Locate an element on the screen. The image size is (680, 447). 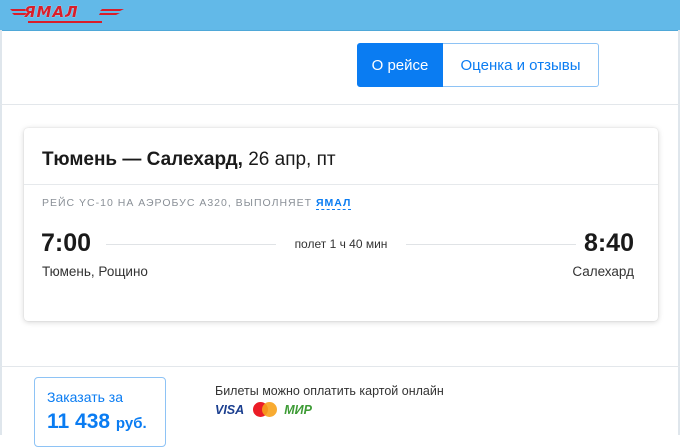
departure-time: 7:00 is located at coordinates (66, 243).